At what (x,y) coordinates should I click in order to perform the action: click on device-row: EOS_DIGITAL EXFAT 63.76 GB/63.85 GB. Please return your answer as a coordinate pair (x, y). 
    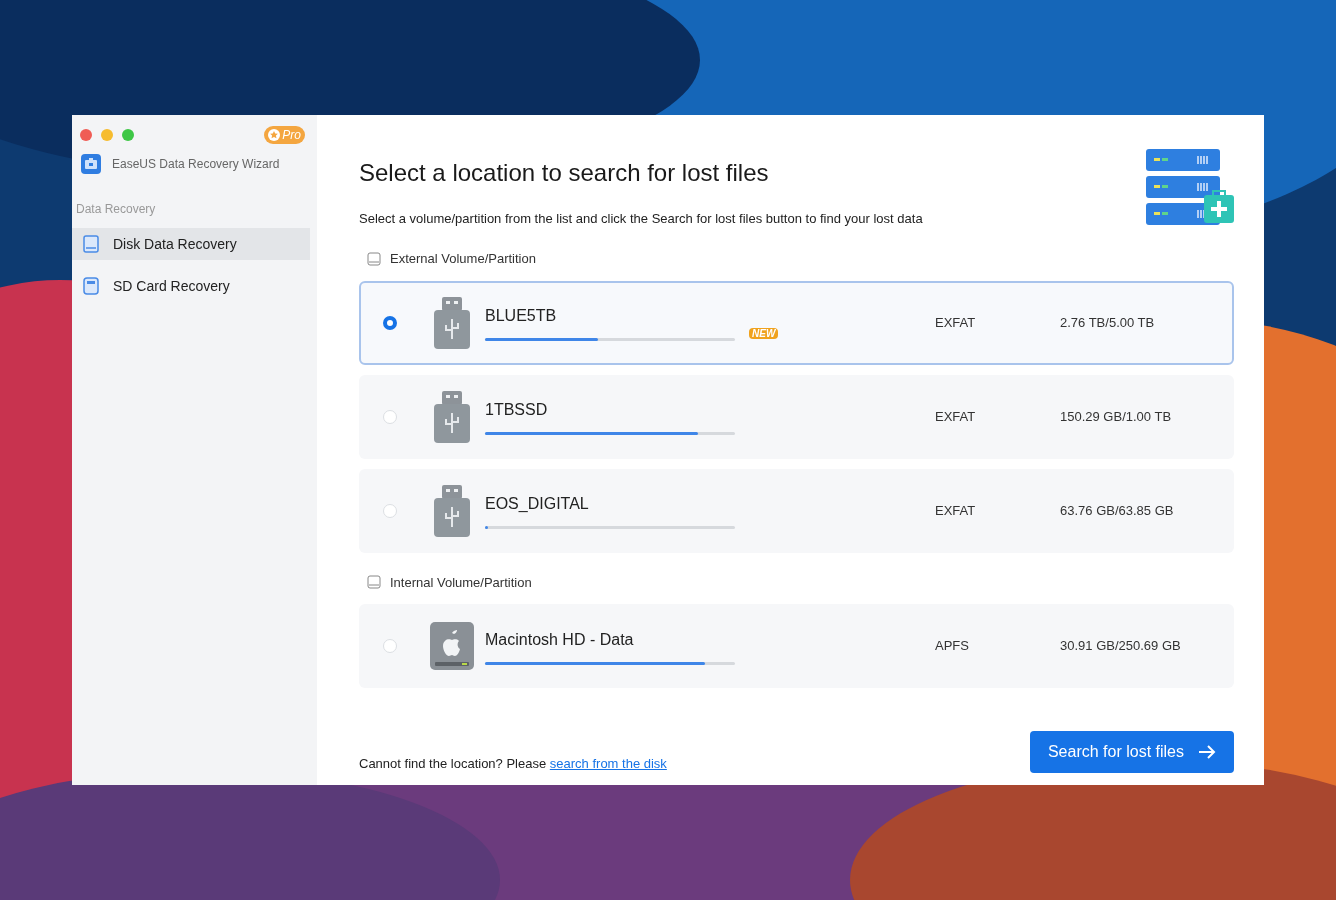
    Looking at the image, I should click on (796, 510).